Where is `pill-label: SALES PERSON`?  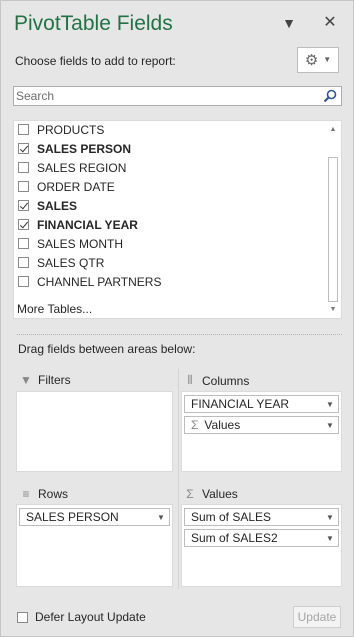
pill-label: SALES PERSON is located at coordinates (72, 517).